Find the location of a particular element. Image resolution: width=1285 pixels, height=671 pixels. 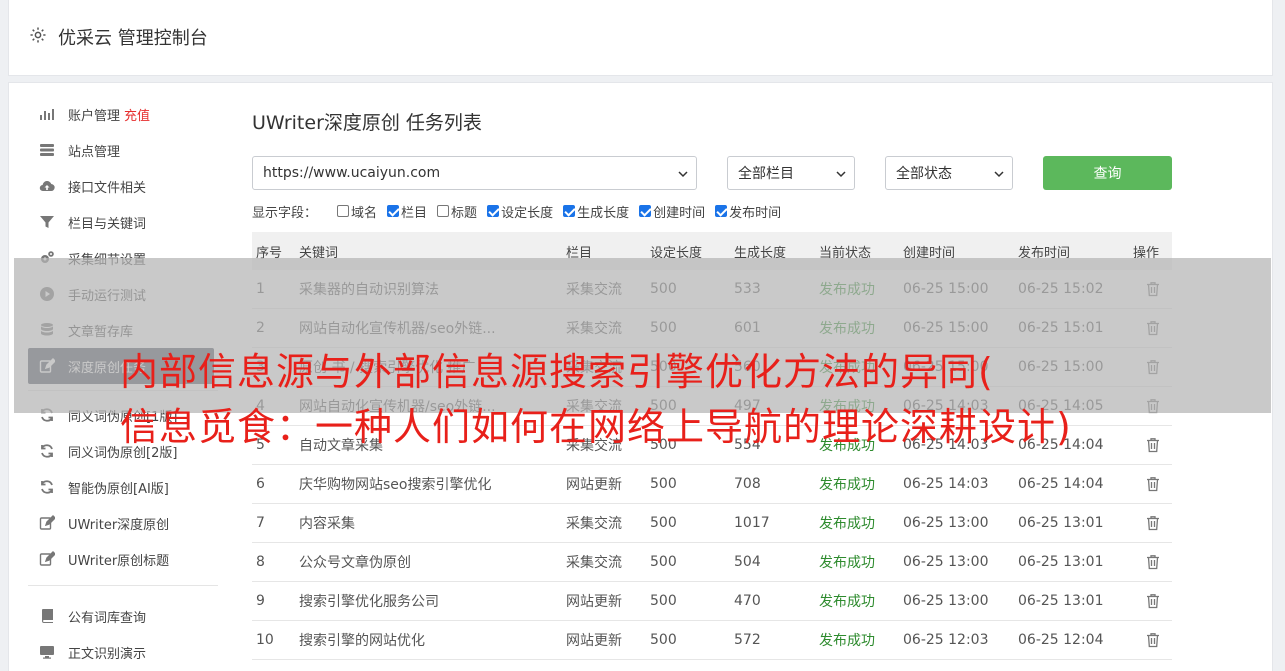

status-select: 全部状态 is located at coordinates (949, 173).